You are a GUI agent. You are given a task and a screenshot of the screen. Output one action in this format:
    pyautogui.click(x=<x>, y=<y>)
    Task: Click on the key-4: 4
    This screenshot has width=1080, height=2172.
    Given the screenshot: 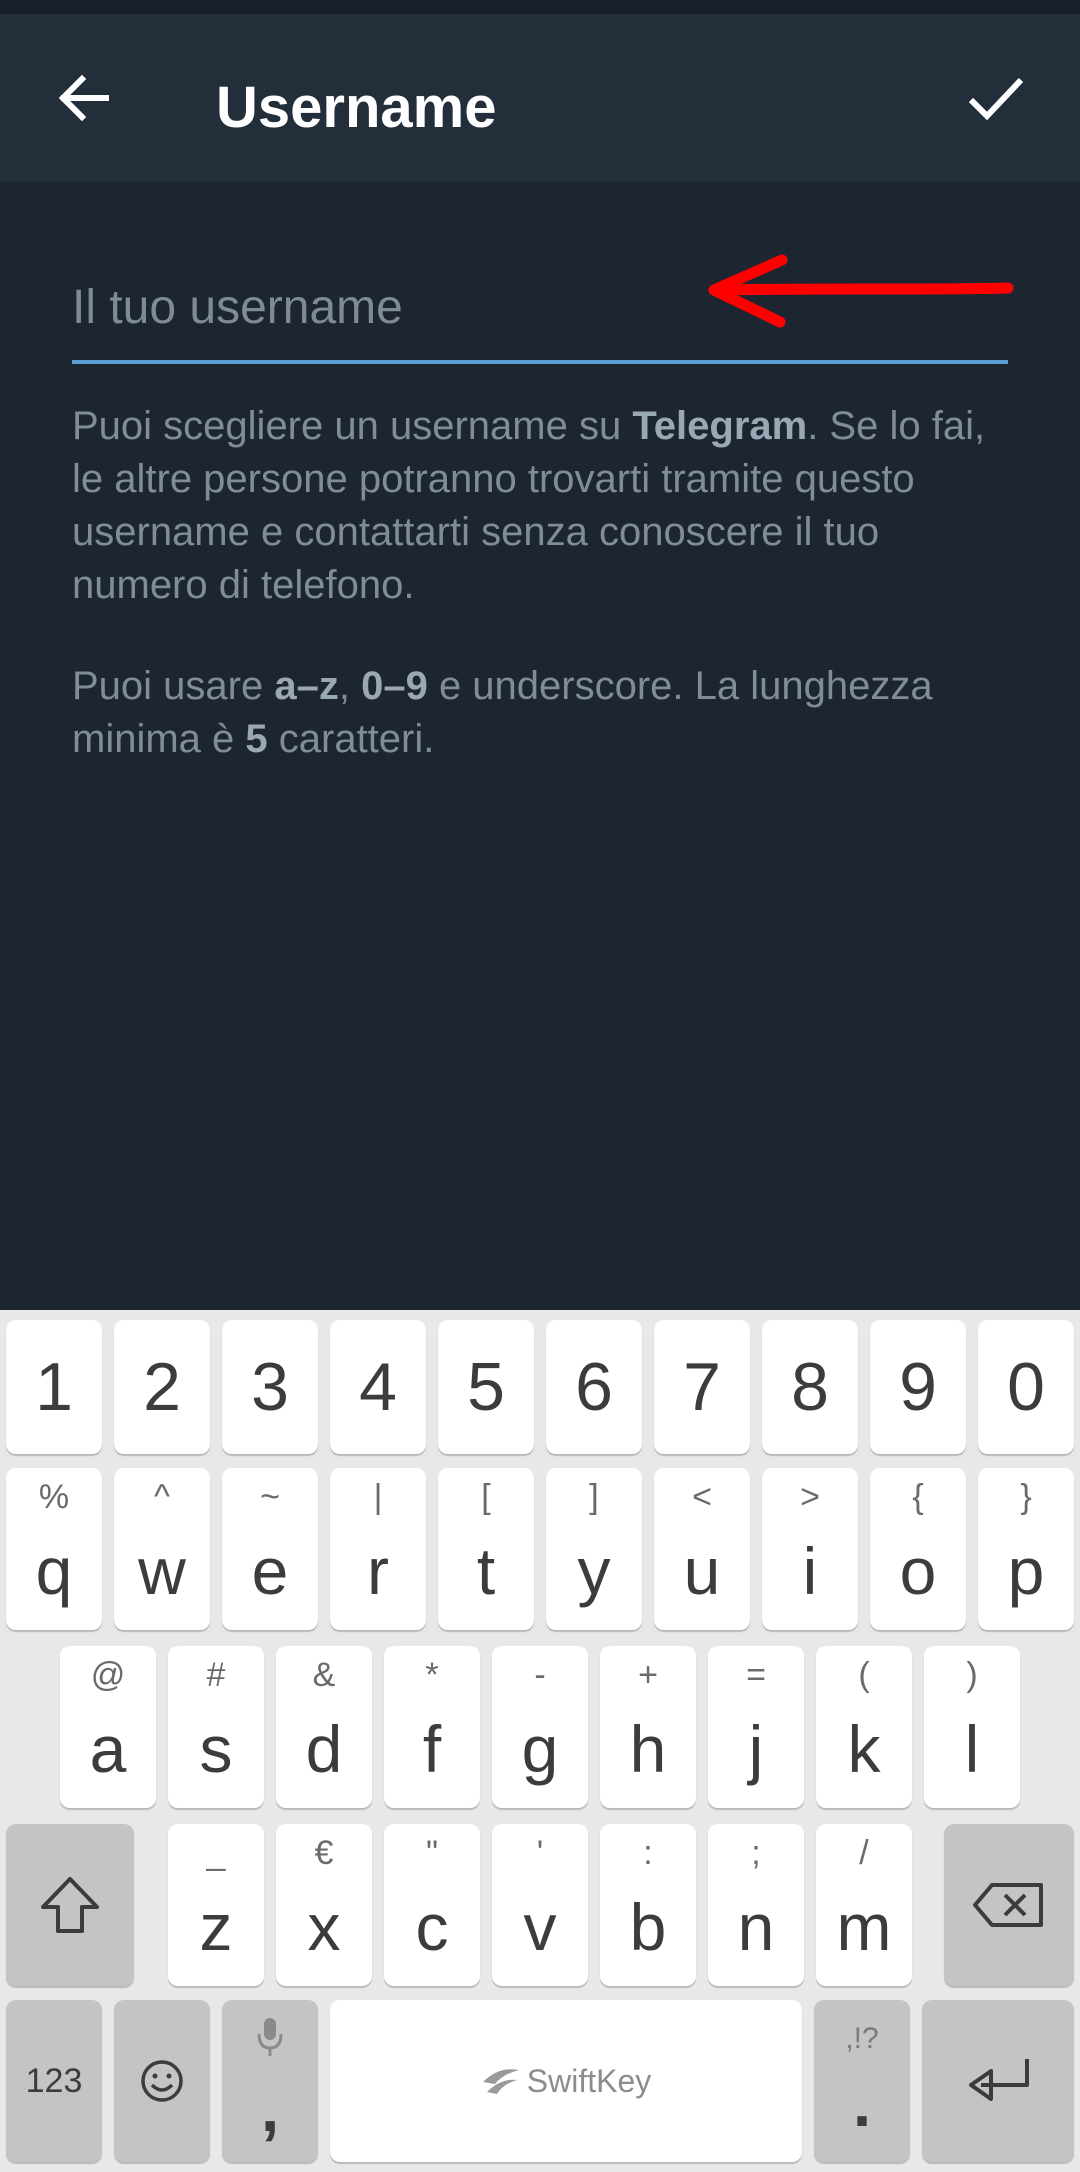 What is the action you would take?
    pyautogui.click(x=378, y=1387)
    